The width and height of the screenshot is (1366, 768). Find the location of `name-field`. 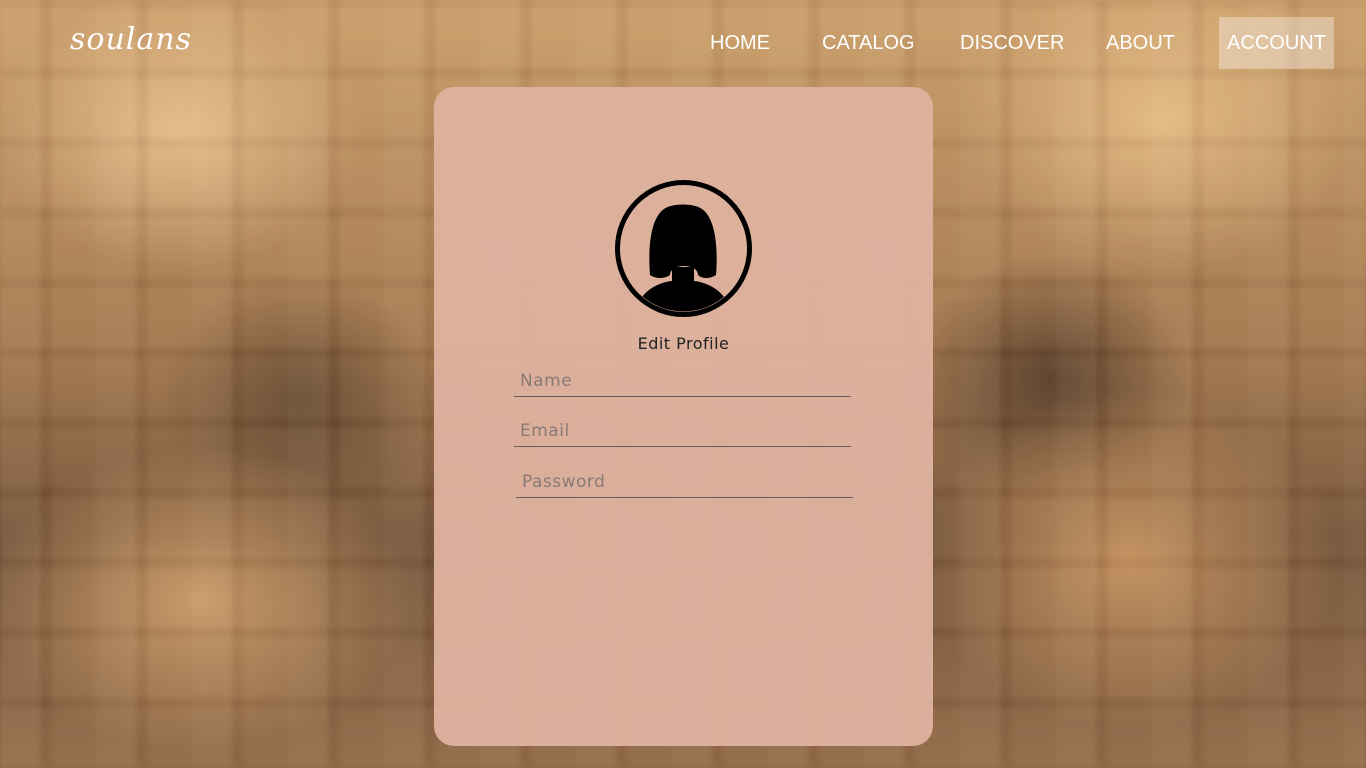

name-field is located at coordinates (682, 381).